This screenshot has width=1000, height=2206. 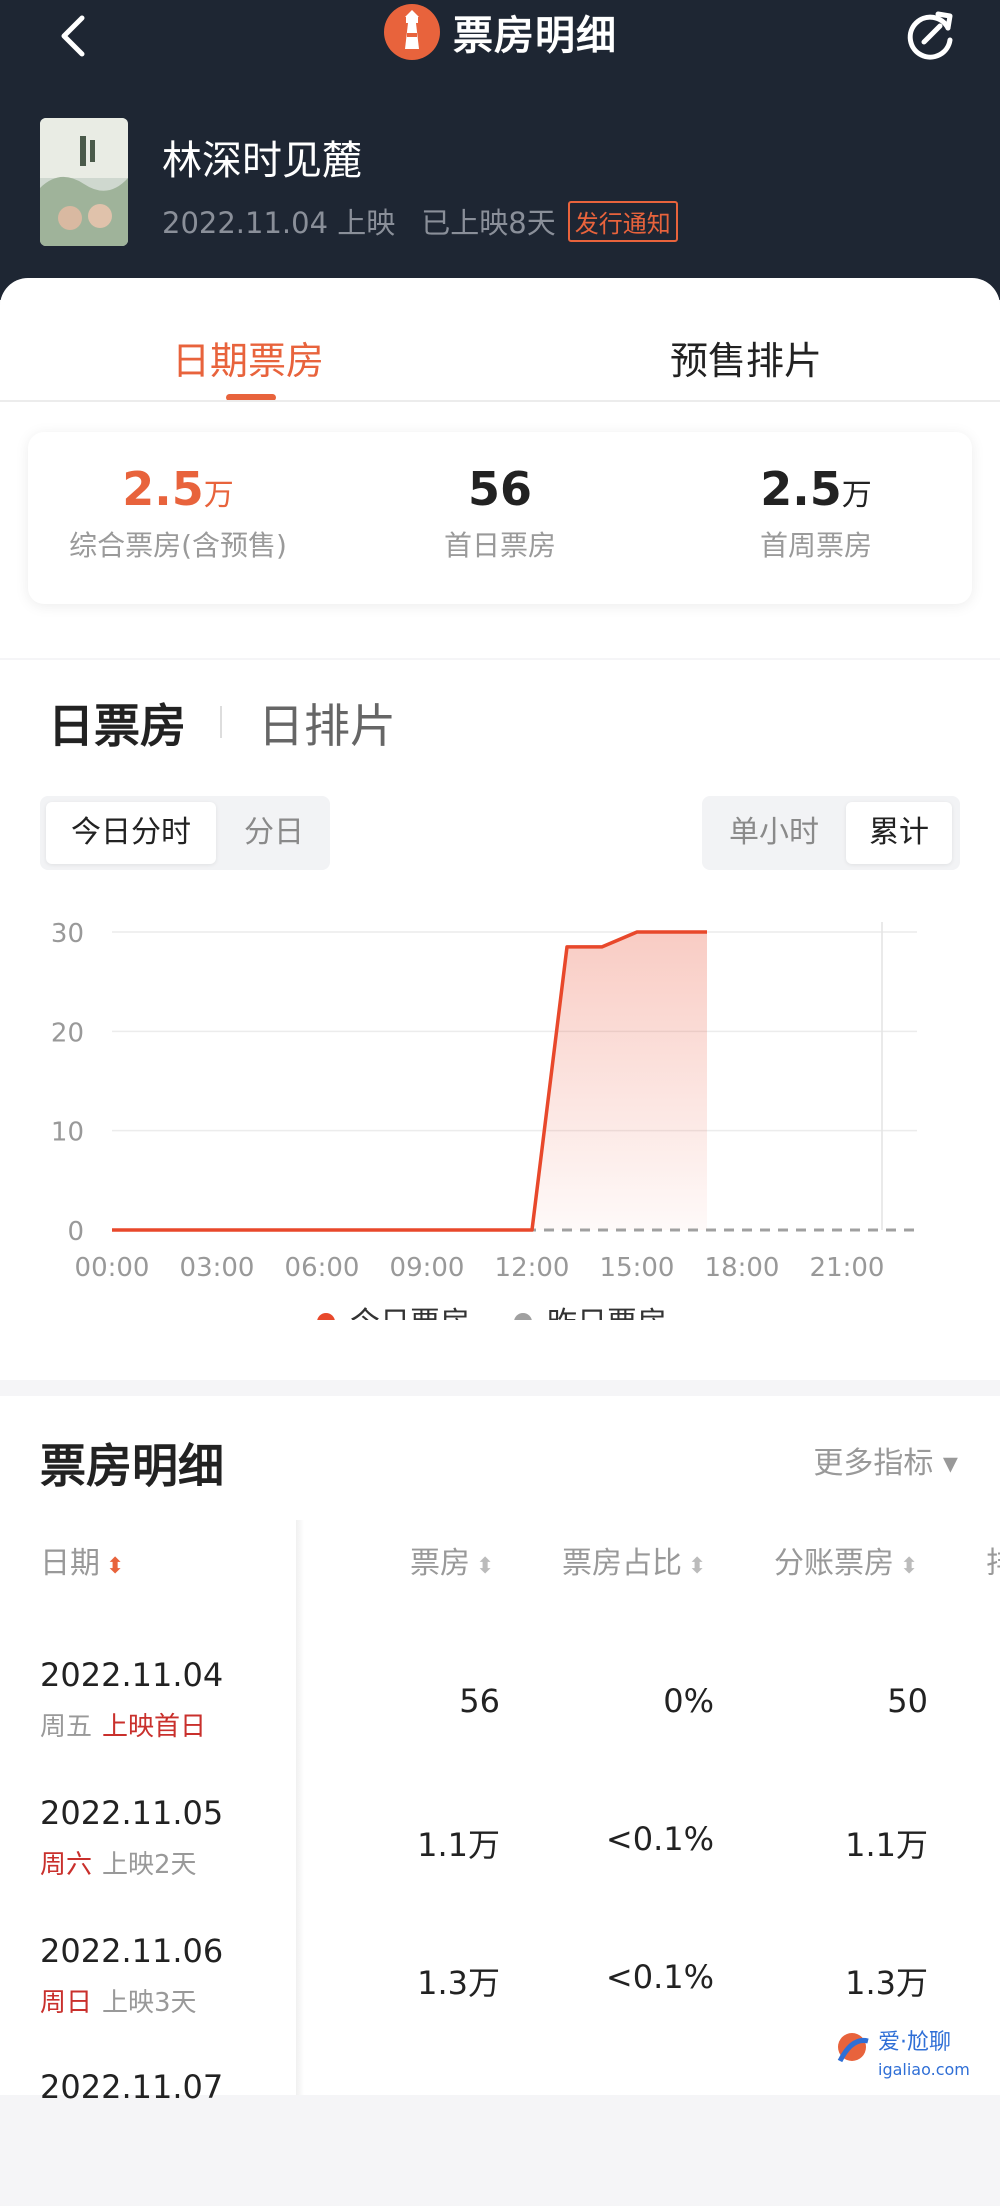 I want to click on row-release-tag: 上映首日, so click(x=154, y=1727).